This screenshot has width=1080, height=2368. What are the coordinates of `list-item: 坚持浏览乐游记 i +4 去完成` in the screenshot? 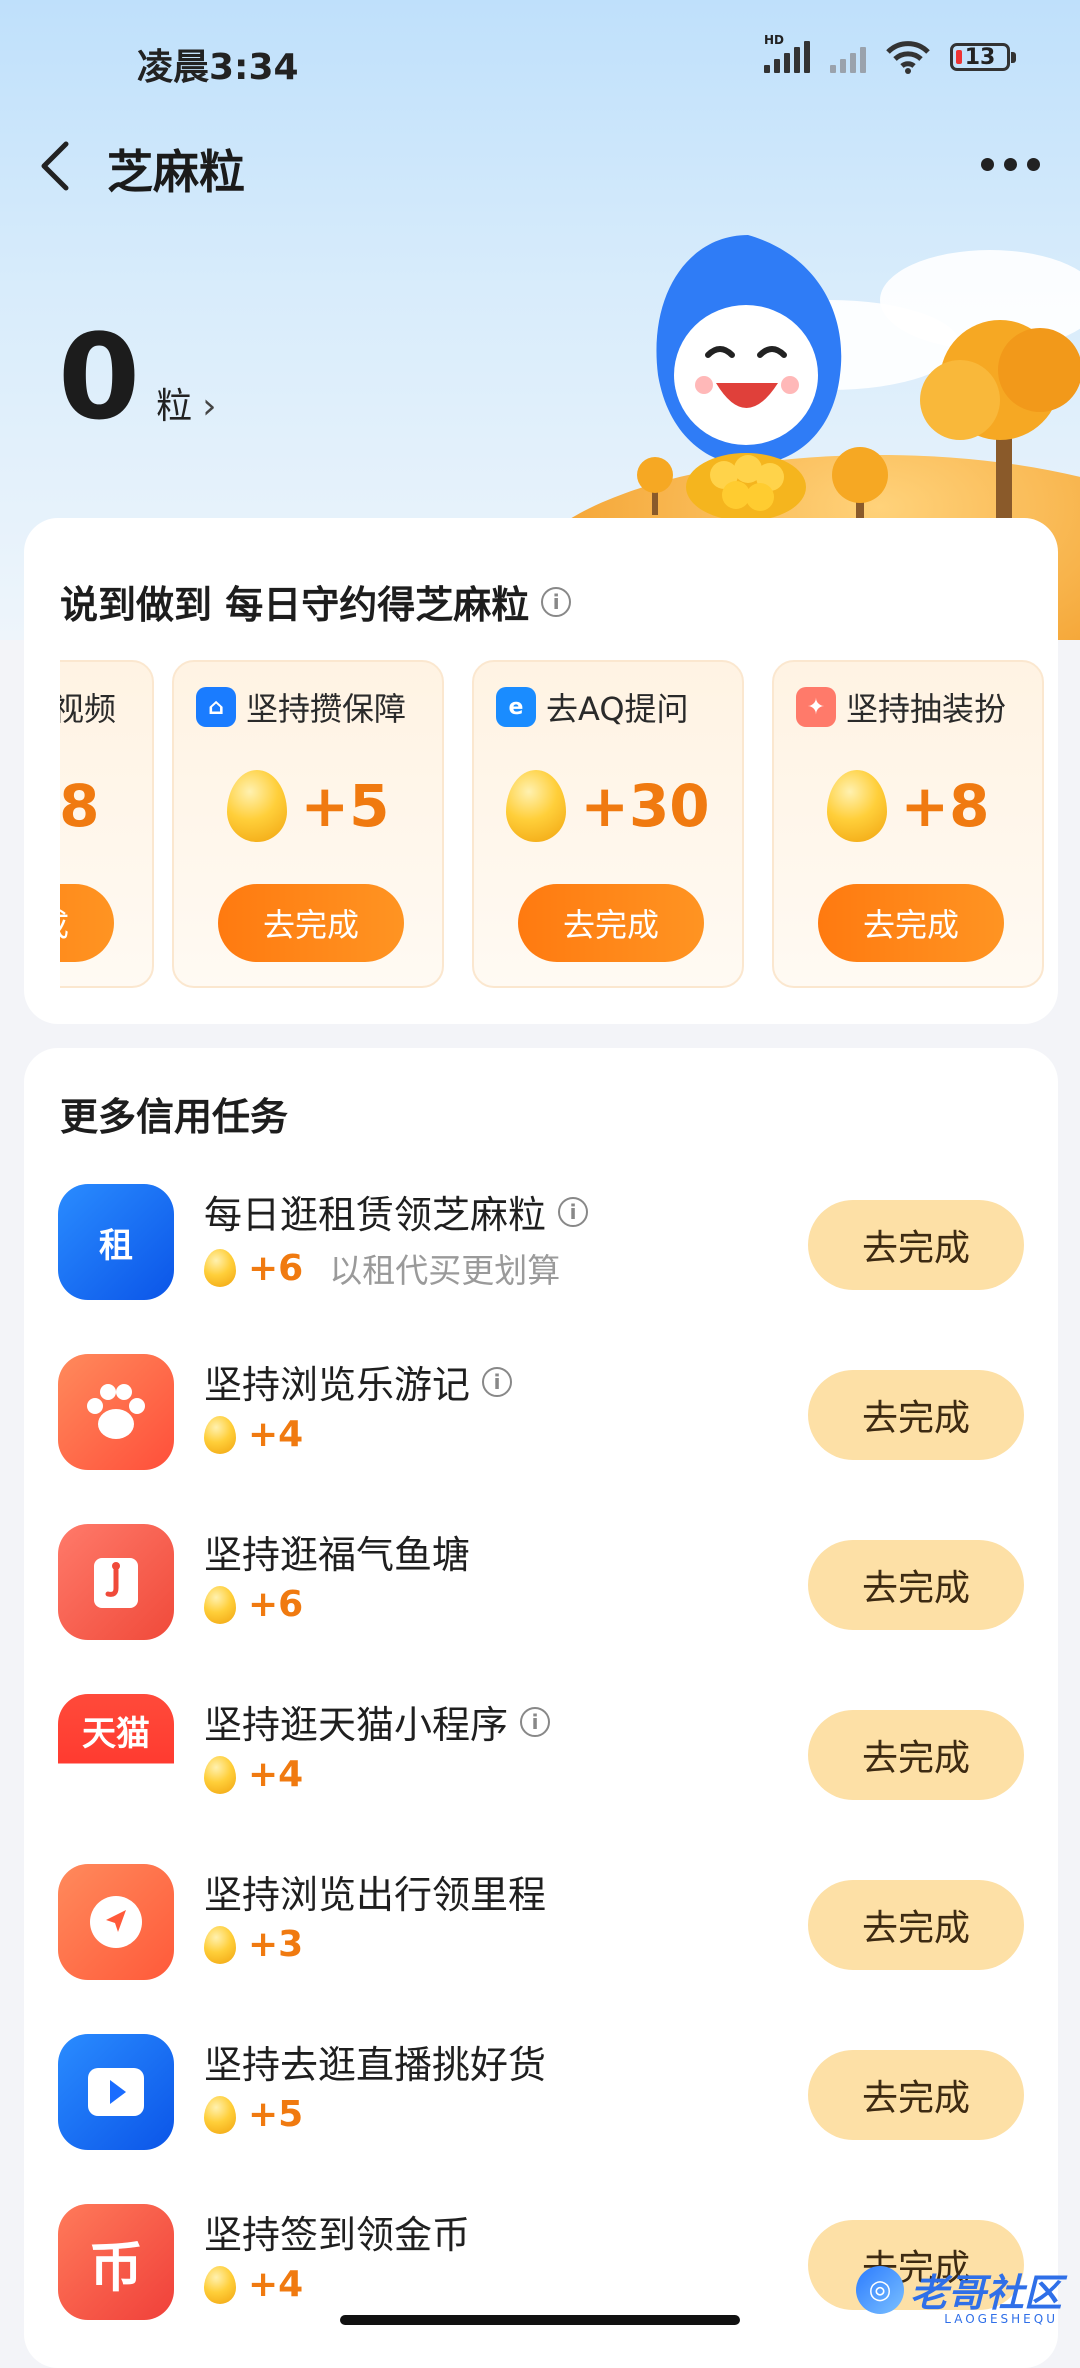 It's located at (541, 1439).